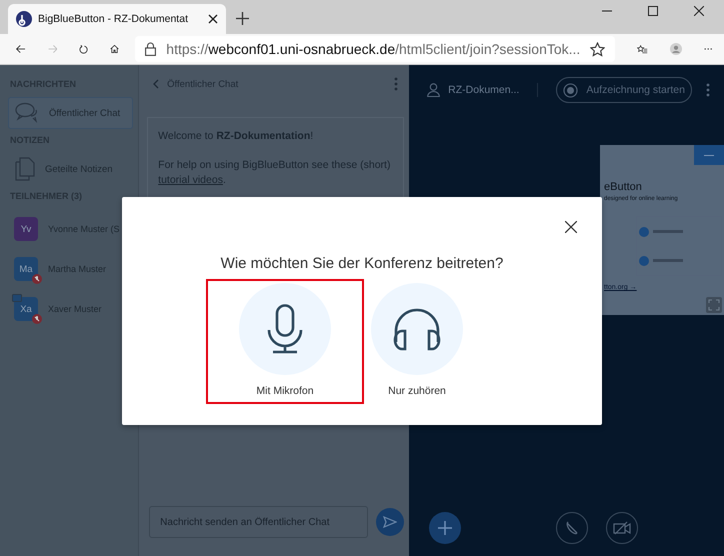 Image resolution: width=724 pixels, height=556 pixels. I want to click on star-icon, so click(598, 49).